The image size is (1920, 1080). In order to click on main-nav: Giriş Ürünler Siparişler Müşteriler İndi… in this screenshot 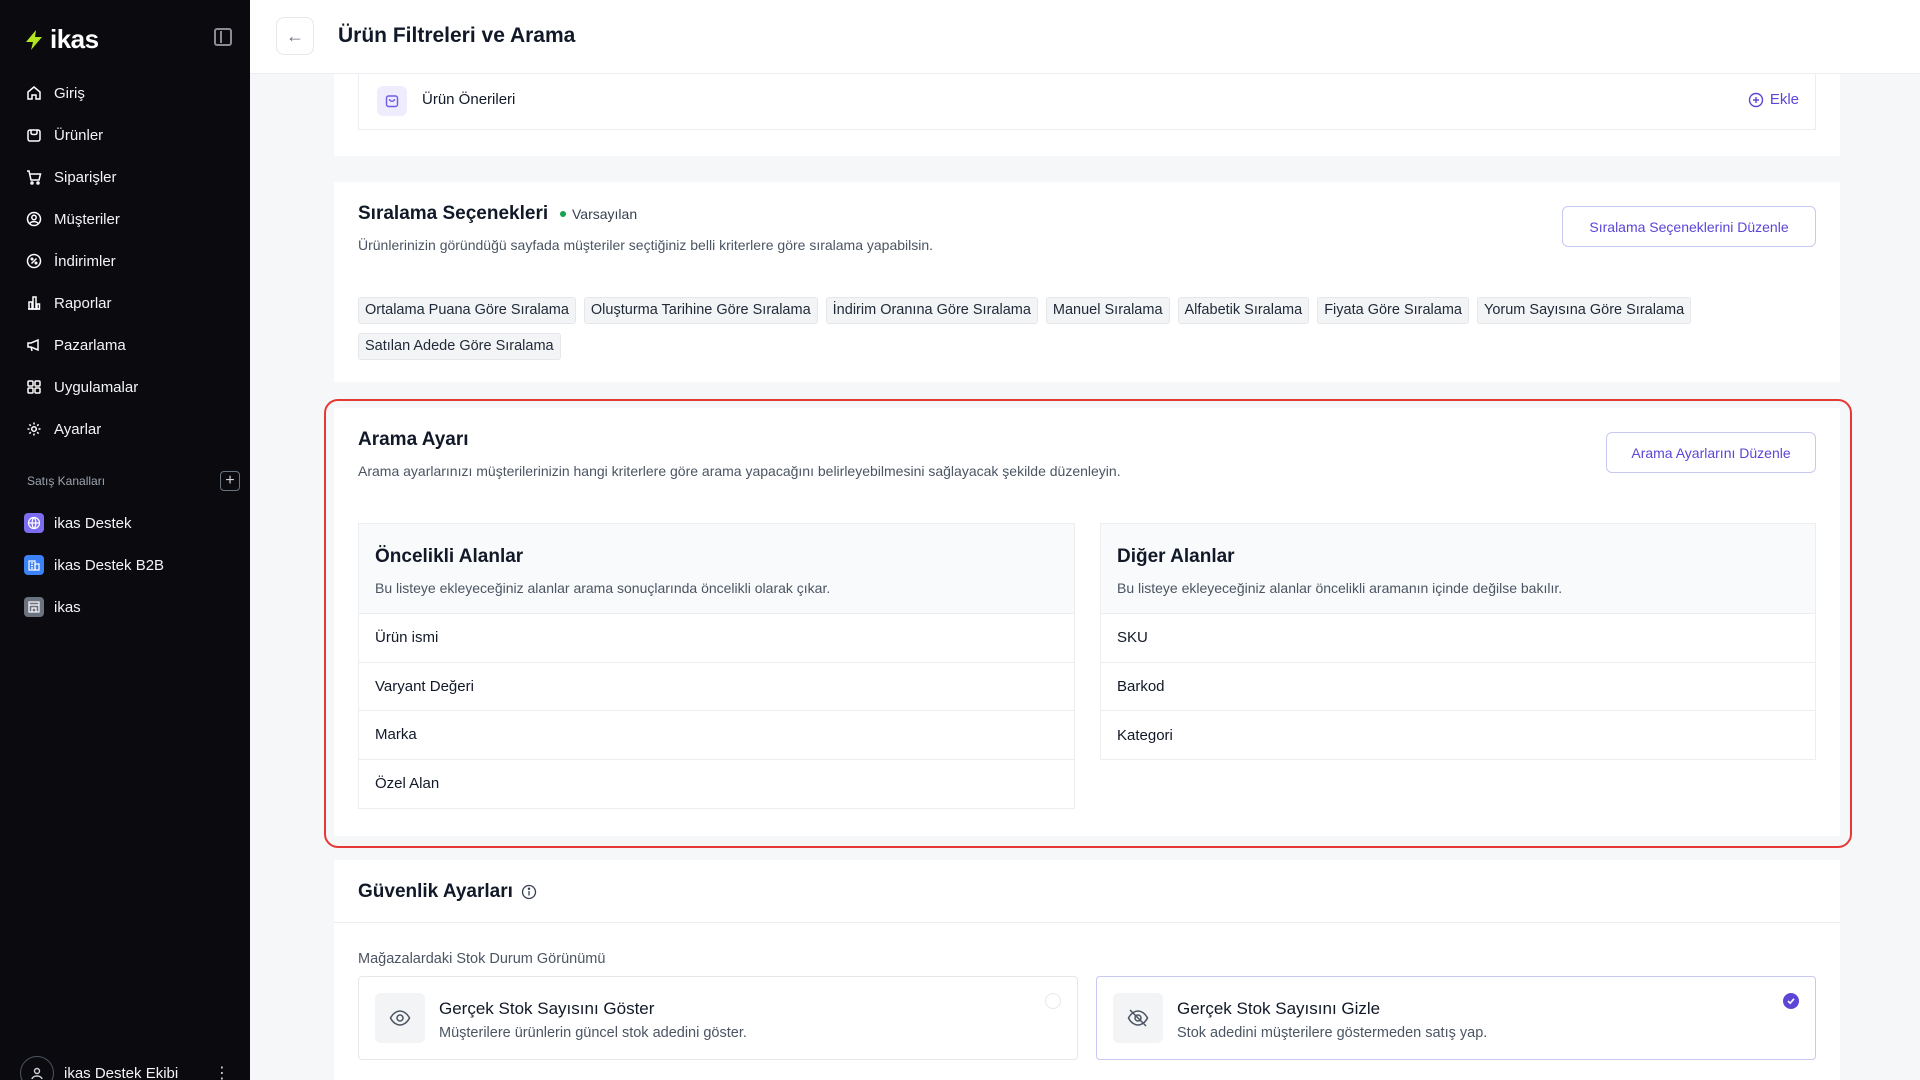, I will do `click(125, 261)`.